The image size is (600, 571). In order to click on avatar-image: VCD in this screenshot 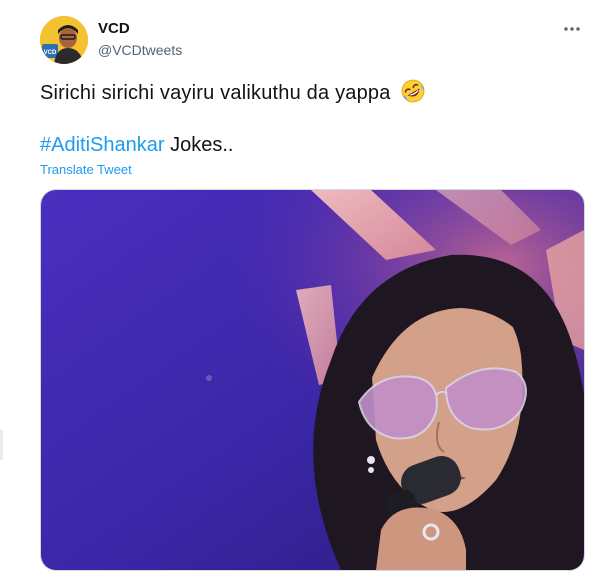, I will do `click(64, 40)`.